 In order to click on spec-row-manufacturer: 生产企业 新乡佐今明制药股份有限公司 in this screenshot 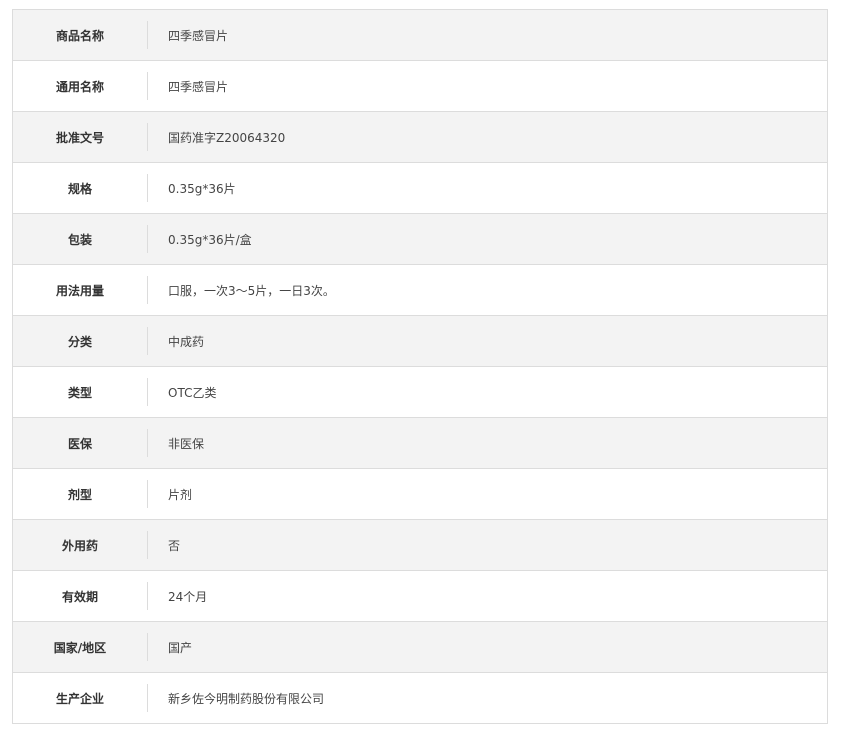, I will do `click(420, 698)`.